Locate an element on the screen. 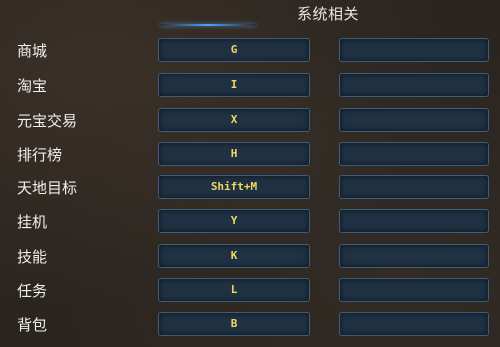  row-label: 背包 is located at coordinates (32, 325).